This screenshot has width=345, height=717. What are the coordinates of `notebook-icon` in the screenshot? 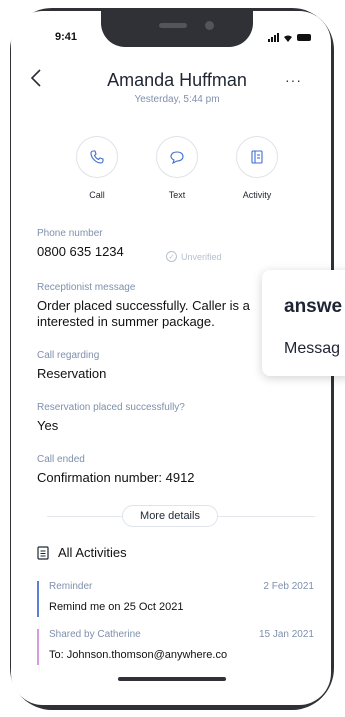 It's located at (257, 157).